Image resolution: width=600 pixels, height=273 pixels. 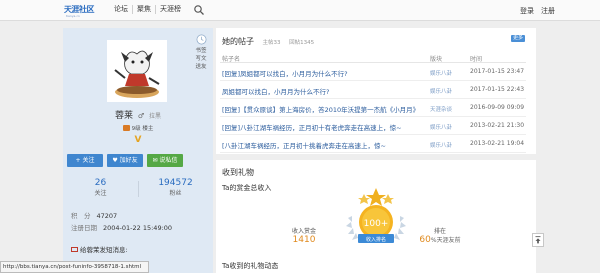 What do you see at coordinates (165, 160) in the screenshot?
I see `private-message-button: ✉ 说私信` at bounding box center [165, 160].